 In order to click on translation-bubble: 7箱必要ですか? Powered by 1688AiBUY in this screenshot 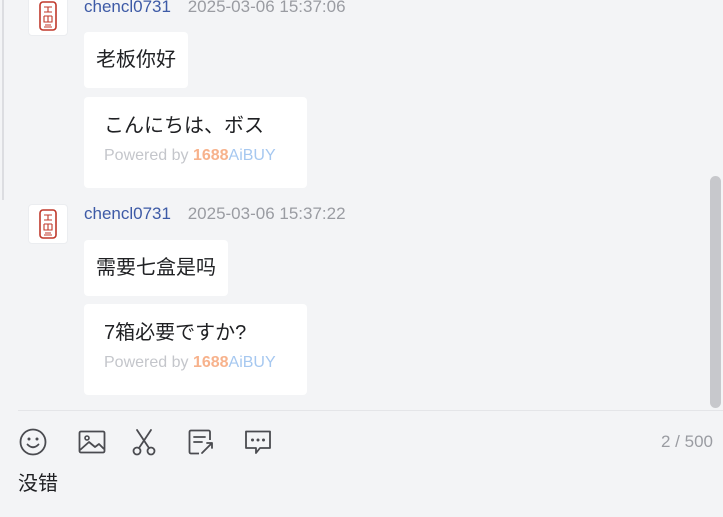, I will do `click(195, 349)`.